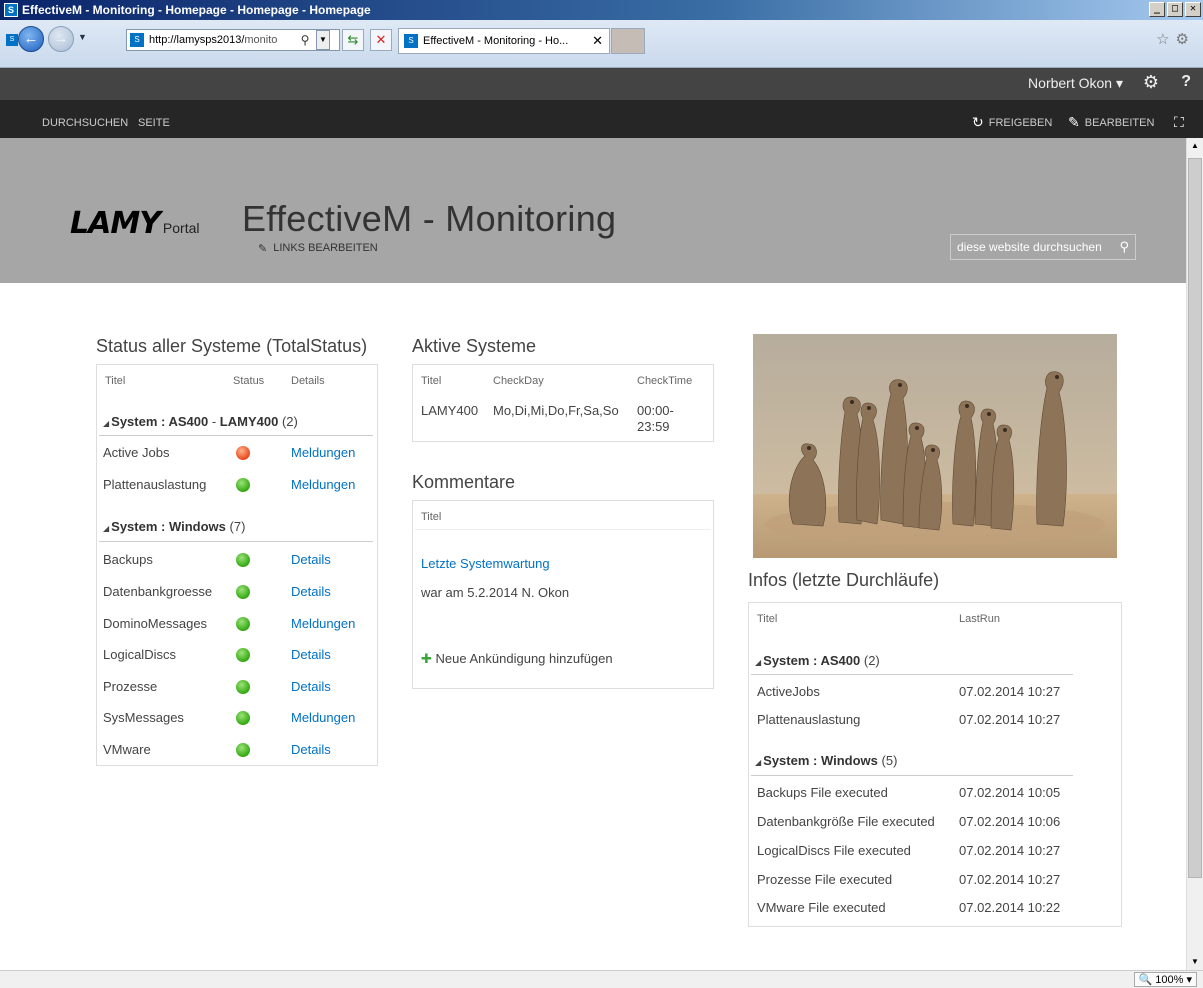 Image resolution: width=1203 pixels, height=988 pixels. Describe the element at coordinates (826, 760) in the screenshot. I see `group-header-windows: ◢ System : Windows (5)` at that location.